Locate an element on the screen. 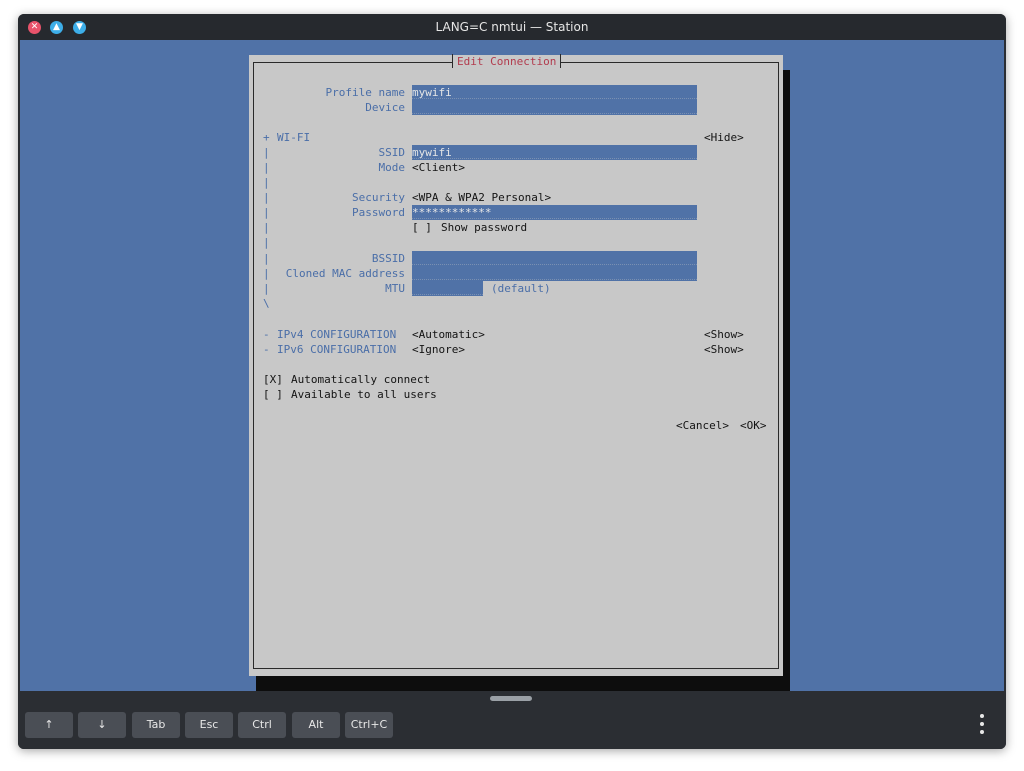 The image size is (1024, 771). all-users-label: Available to all users is located at coordinates (364, 394).